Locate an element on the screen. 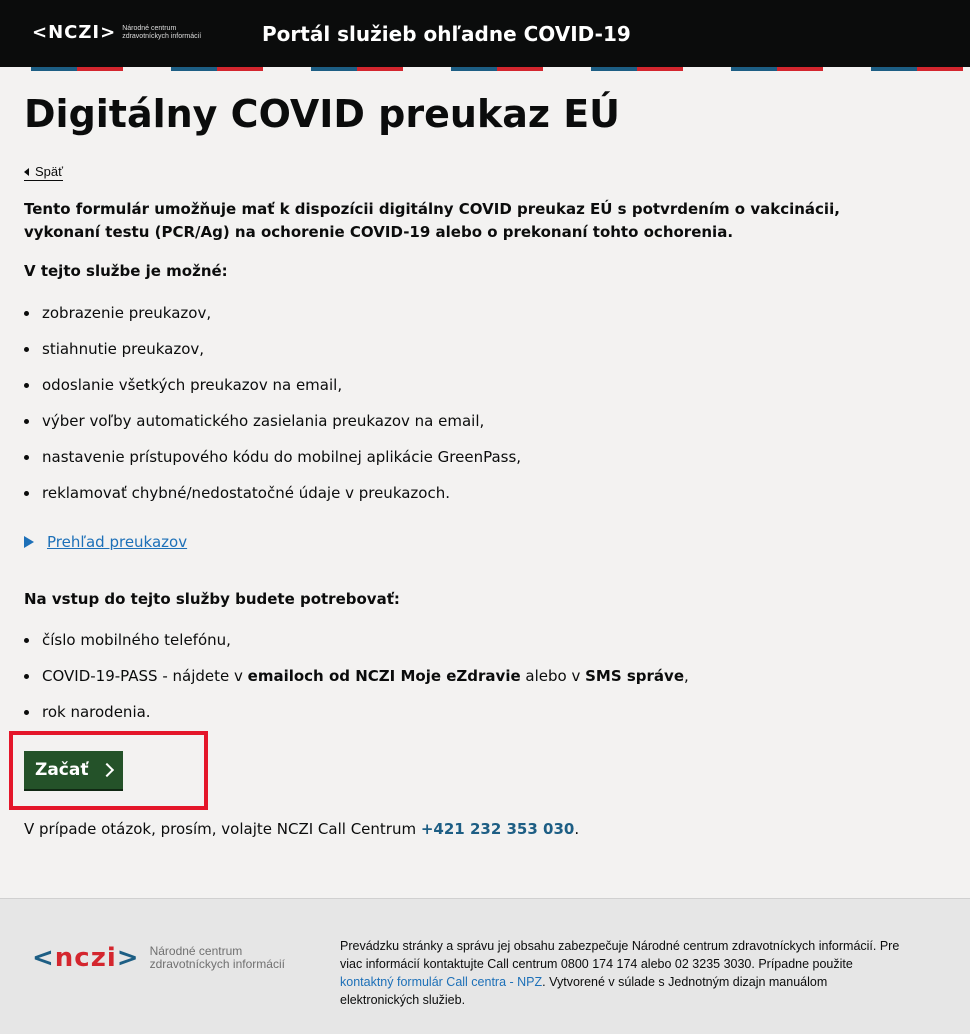  footer-logo-mark: <nczi> is located at coordinates (86, 958).